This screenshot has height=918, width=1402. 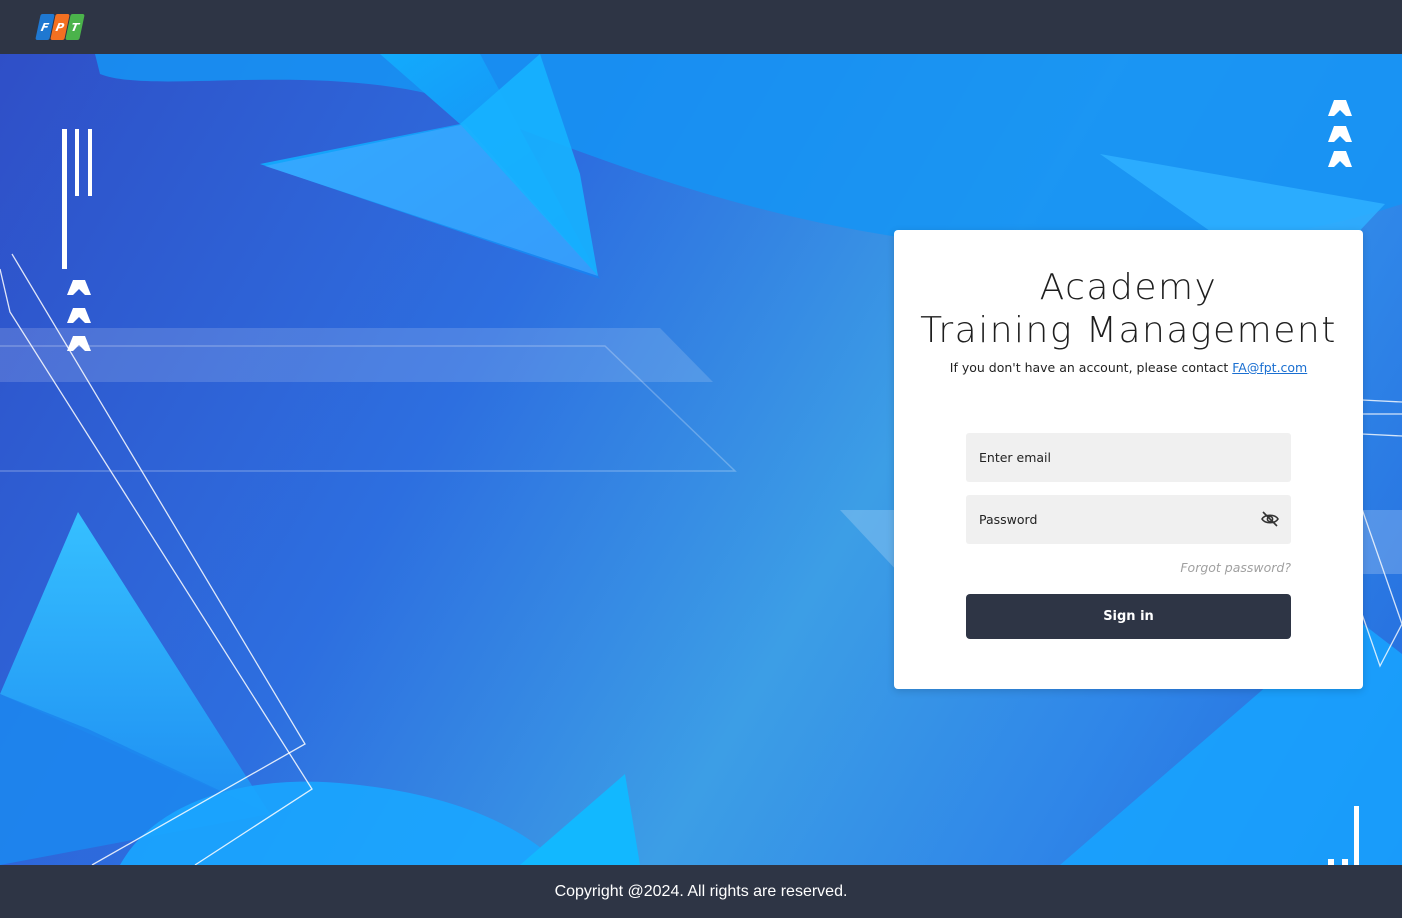 I want to click on title-line-2: Training Management, so click(x=1128, y=330).